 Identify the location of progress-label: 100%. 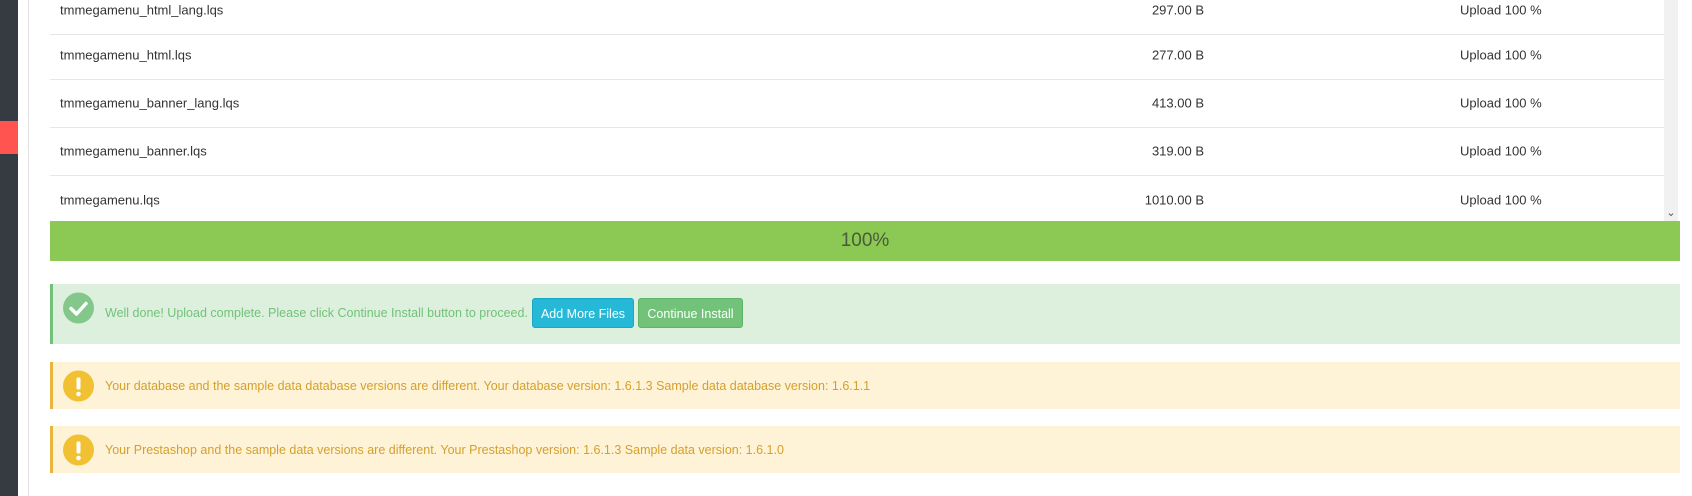
(865, 240).